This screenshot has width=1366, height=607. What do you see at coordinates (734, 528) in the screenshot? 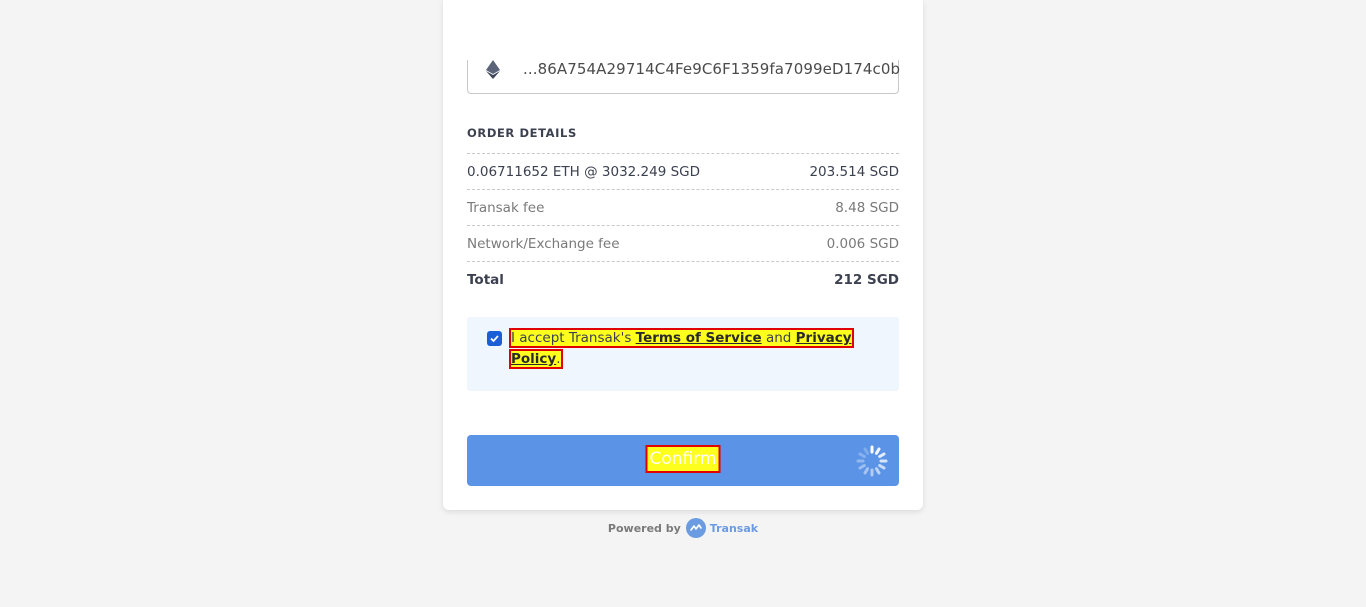
I see `transak-brand-link: Transak` at bounding box center [734, 528].